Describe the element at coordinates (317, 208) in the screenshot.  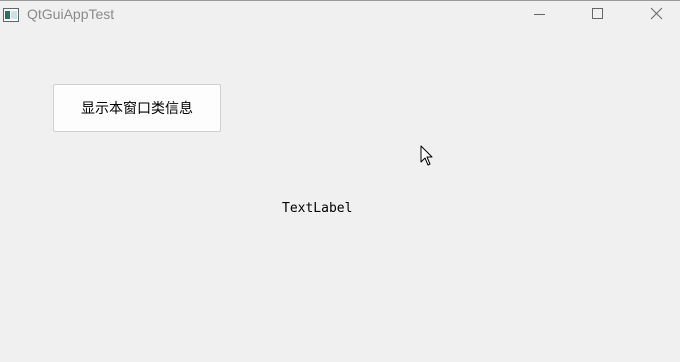
I see `text-label: TextLabel` at that location.